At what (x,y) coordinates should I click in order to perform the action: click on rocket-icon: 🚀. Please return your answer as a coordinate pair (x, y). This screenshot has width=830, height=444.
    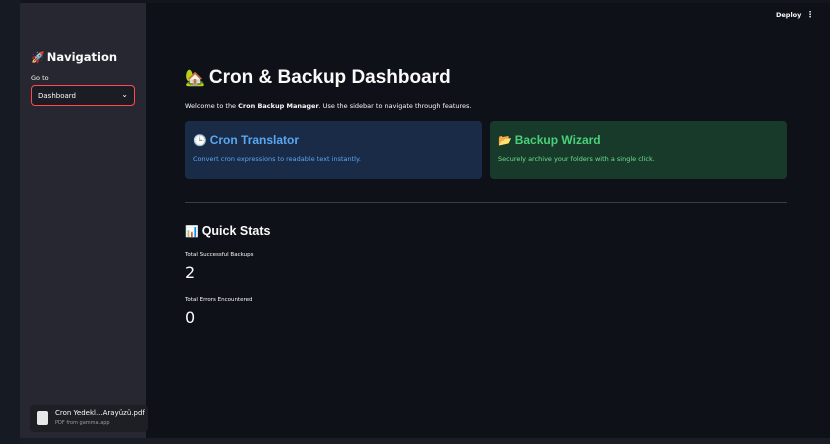
    Looking at the image, I should click on (38, 57).